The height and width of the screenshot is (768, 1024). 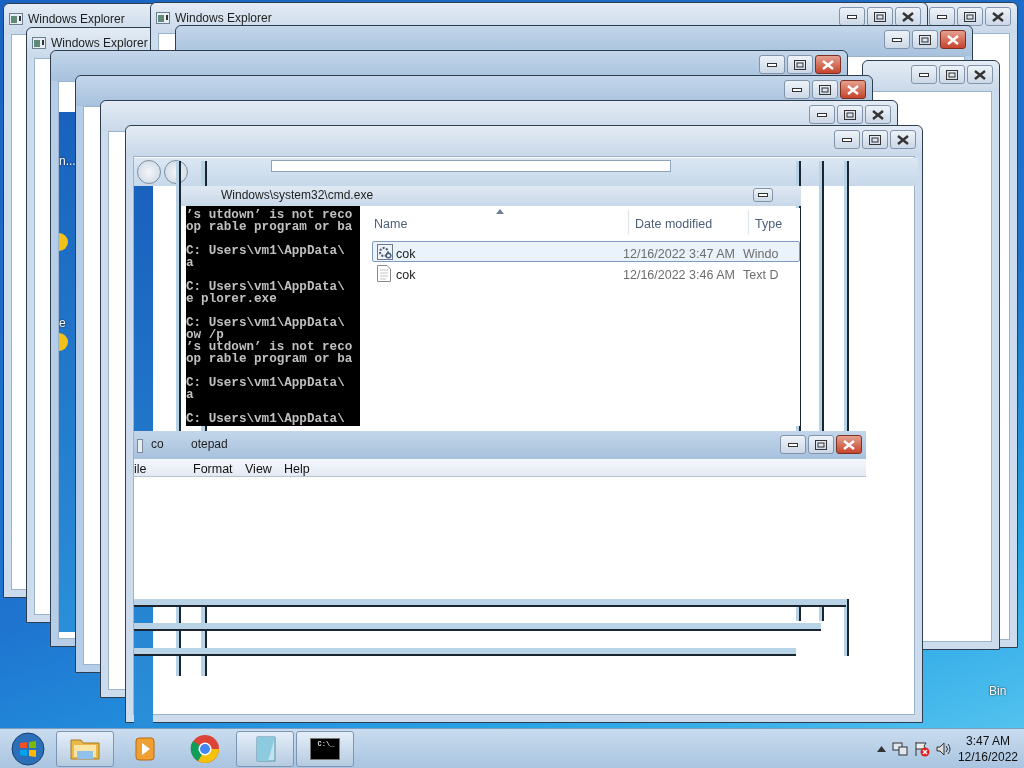 What do you see at coordinates (258, 469) in the screenshot?
I see `menu-item: View` at bounding box center [258, 469].